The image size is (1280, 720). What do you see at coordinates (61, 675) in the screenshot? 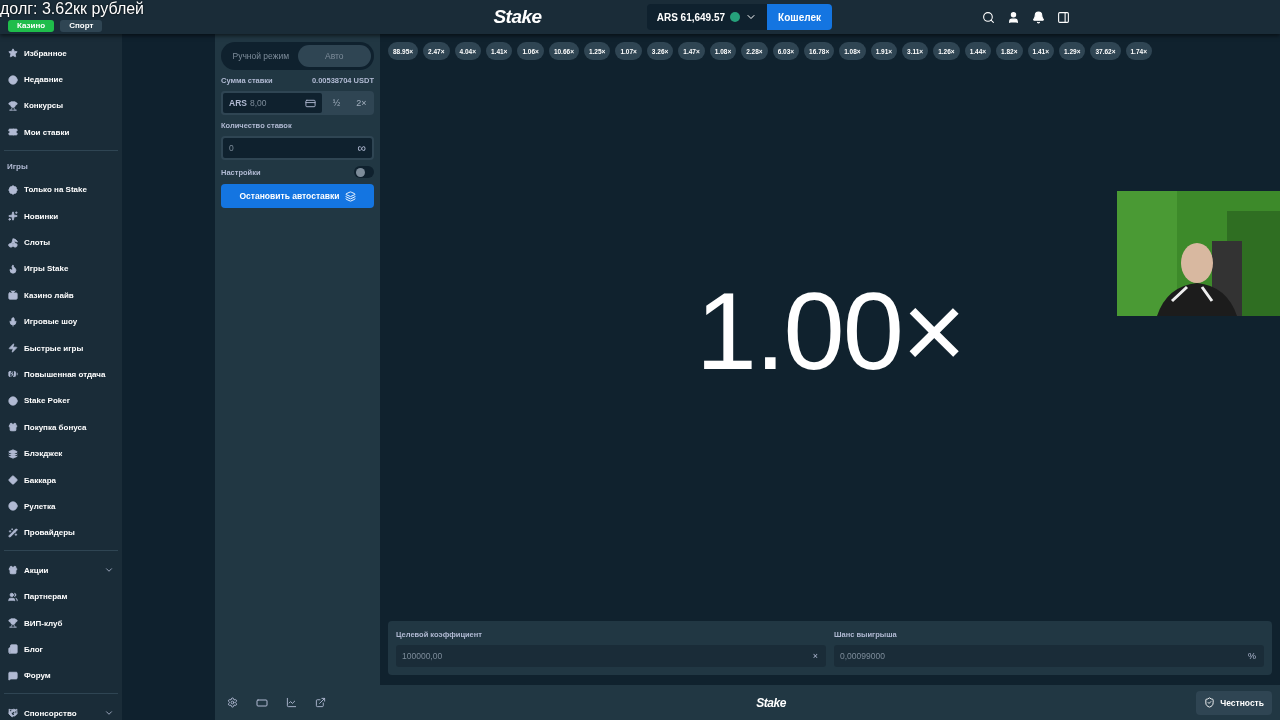
I see `sidebar-item: Форум` at bounding box center [61, 675].